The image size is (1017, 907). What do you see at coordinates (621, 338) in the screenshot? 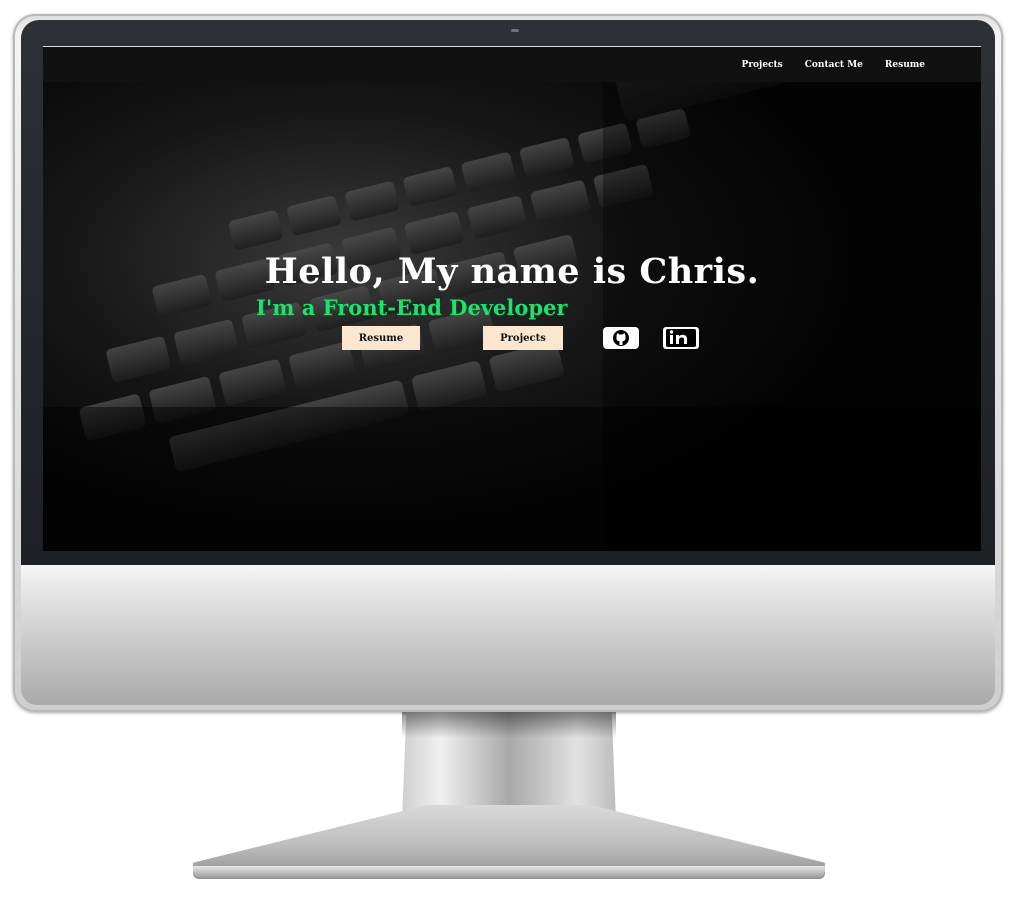
I see `github-icon` at bounding box center [621, 338].